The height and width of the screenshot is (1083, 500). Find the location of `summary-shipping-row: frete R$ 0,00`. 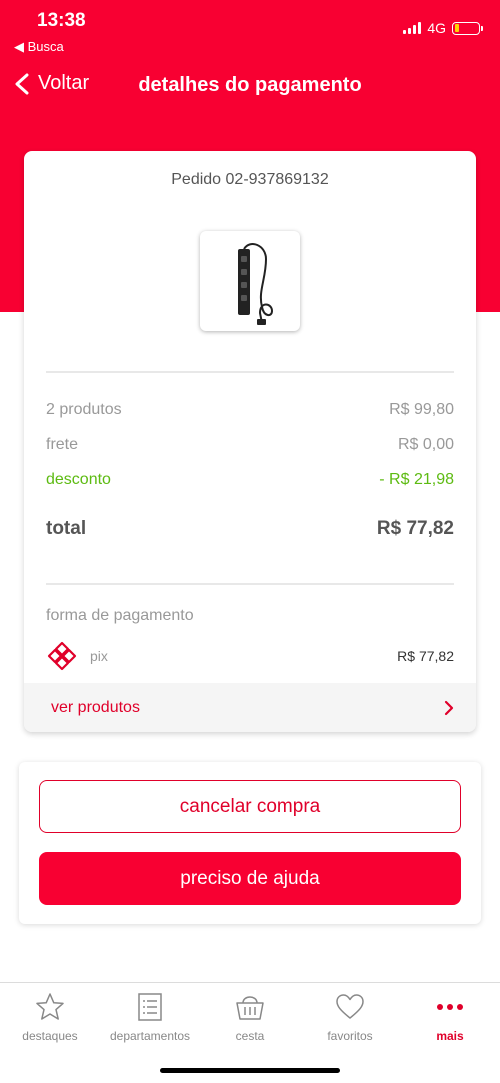

summary-shipping-row: frete R$ 0,00 is located at coordinates (250, 445).